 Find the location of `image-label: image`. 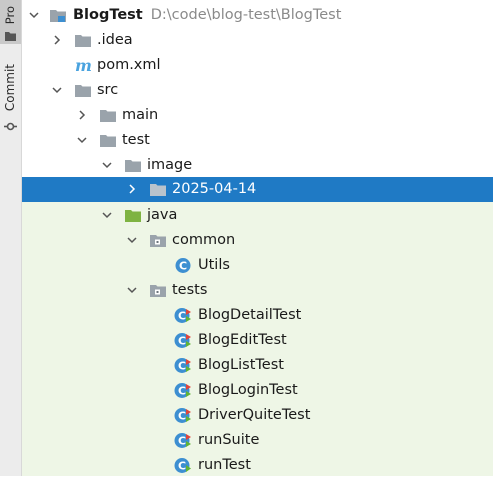

image-label: image is located at coordinates (170, 165).